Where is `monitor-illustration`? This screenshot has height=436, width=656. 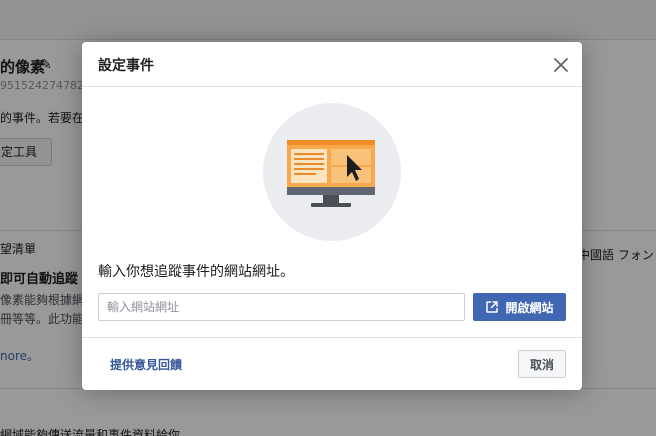 monitor-illustration is located at coordinates (332, 172).